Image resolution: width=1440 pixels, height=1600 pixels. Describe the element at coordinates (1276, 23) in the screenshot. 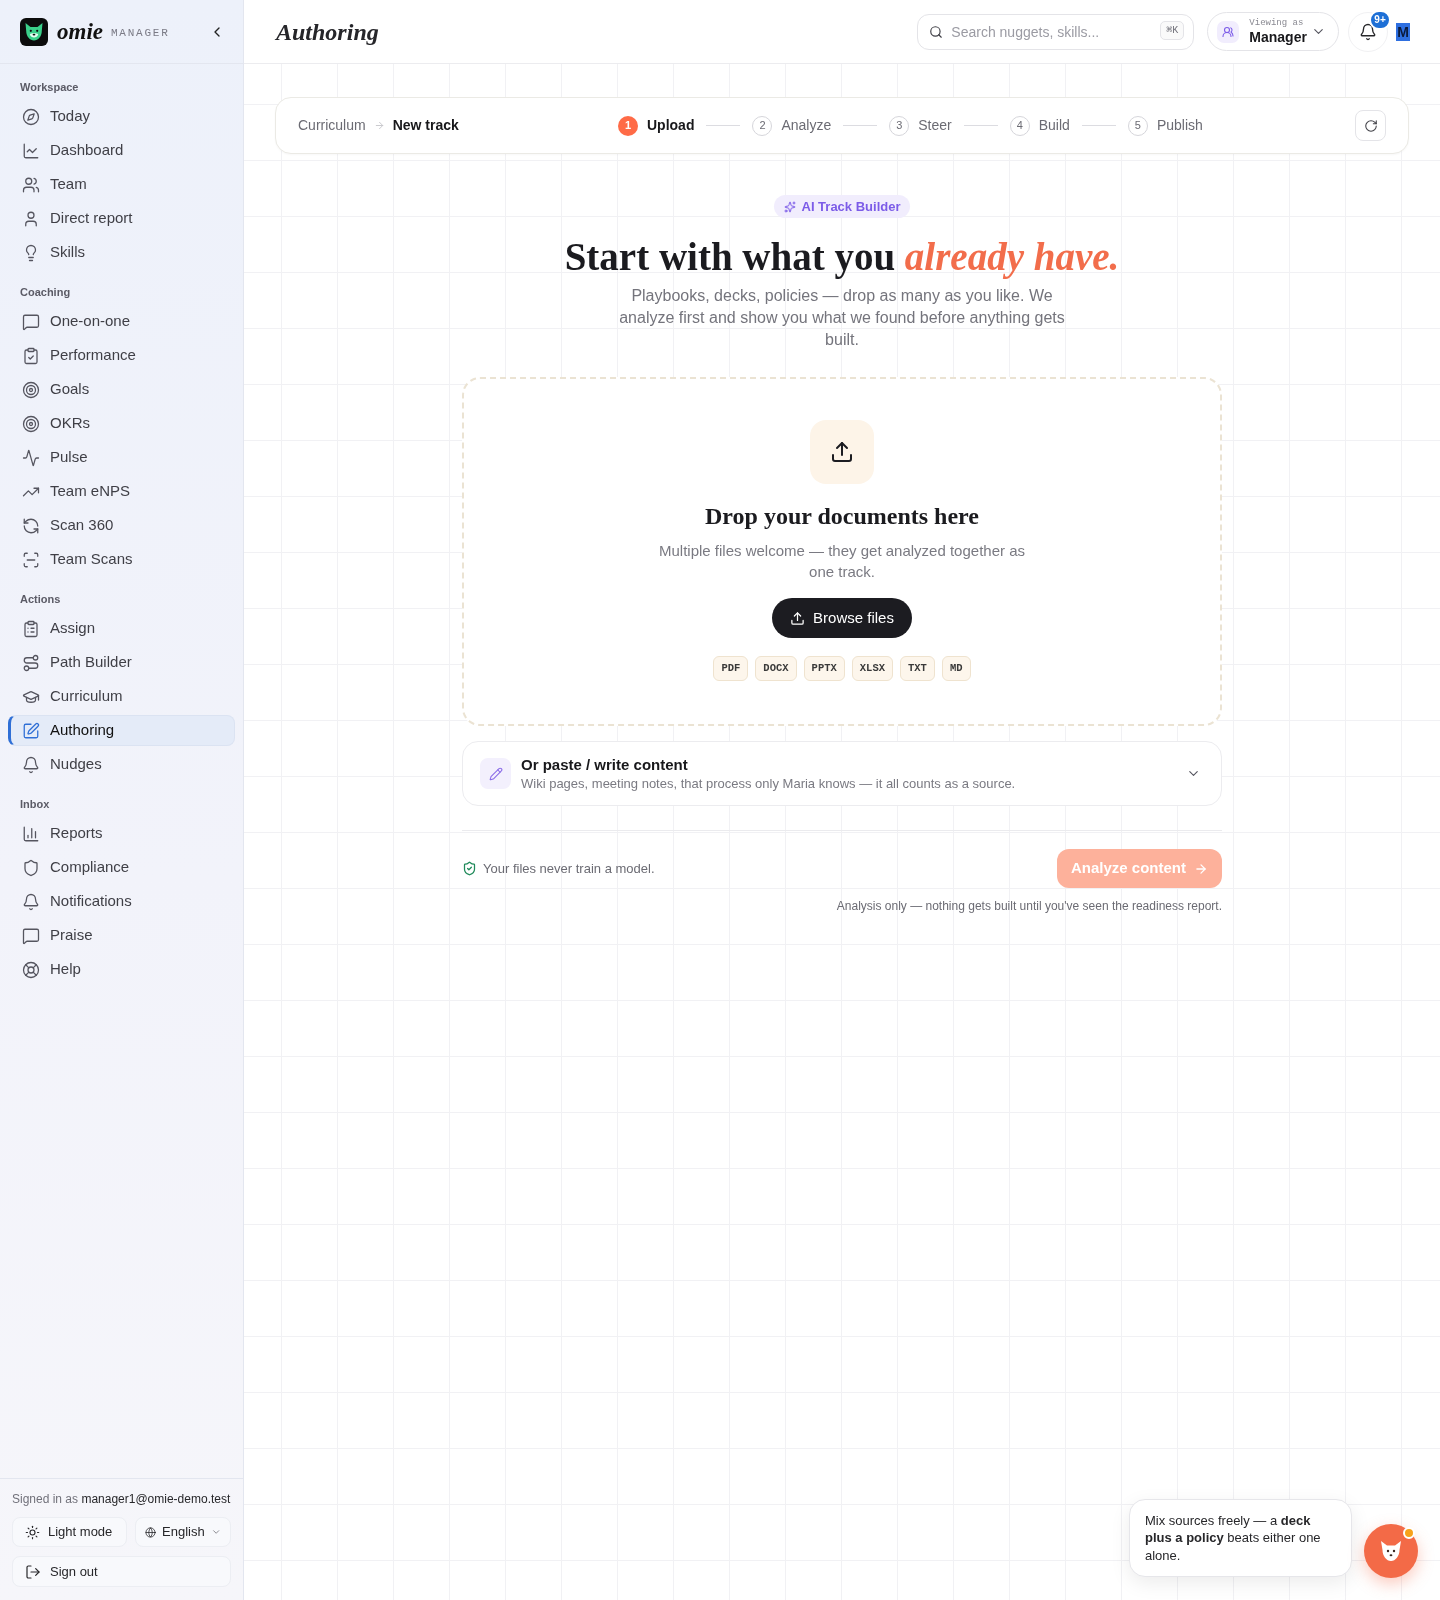

I see `role-caption: Viewing as` at that location.